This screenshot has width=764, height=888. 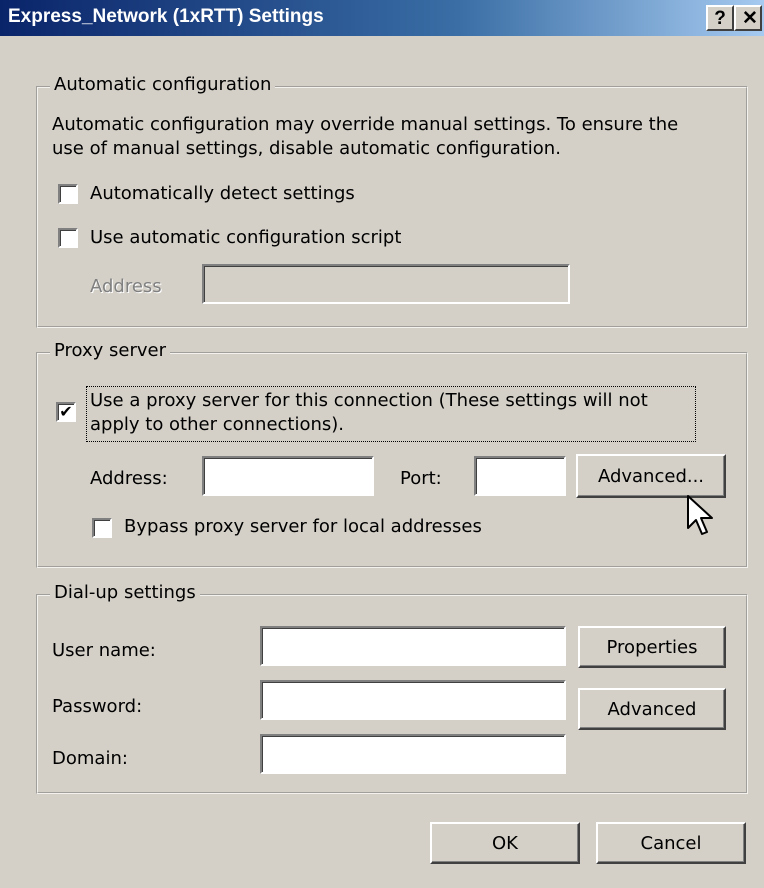 What do you see at coordinates (413, 700) in the screenshot?
I see `password-field` at bounding box center [413, 700].